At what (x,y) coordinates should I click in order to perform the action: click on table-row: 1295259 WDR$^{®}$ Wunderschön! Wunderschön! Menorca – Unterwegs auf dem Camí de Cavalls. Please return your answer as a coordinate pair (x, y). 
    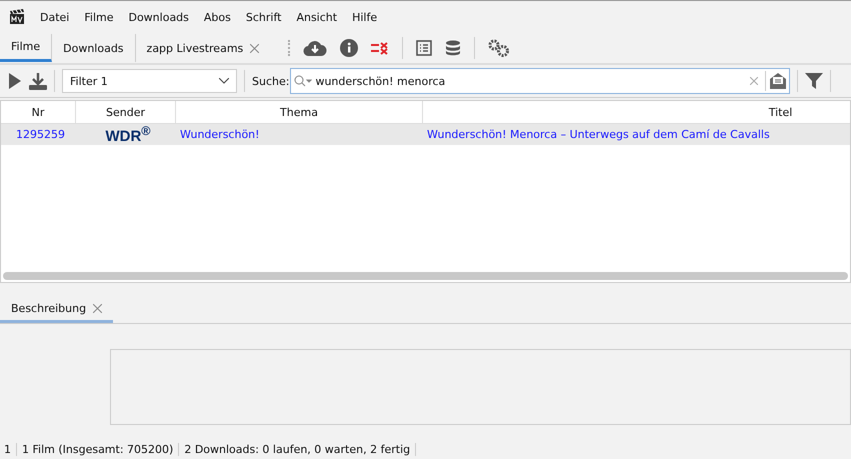
    Looking at the image, I should click on (425, 134).